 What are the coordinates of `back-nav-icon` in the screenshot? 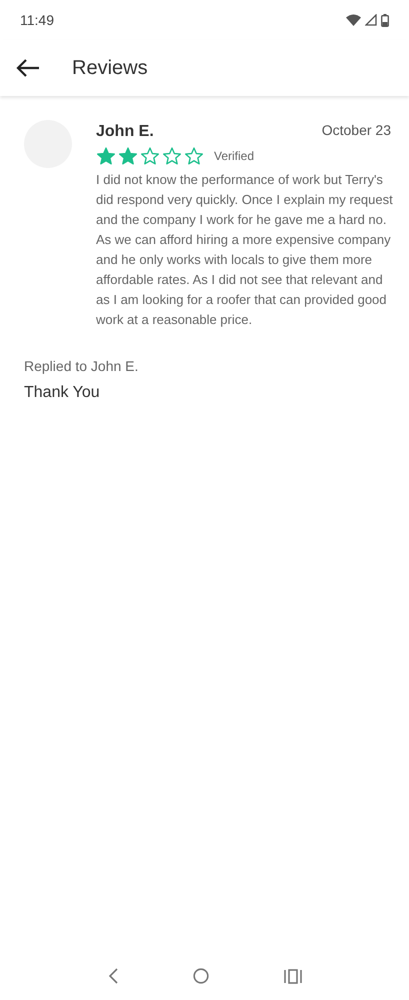 It's located at (113, 976).